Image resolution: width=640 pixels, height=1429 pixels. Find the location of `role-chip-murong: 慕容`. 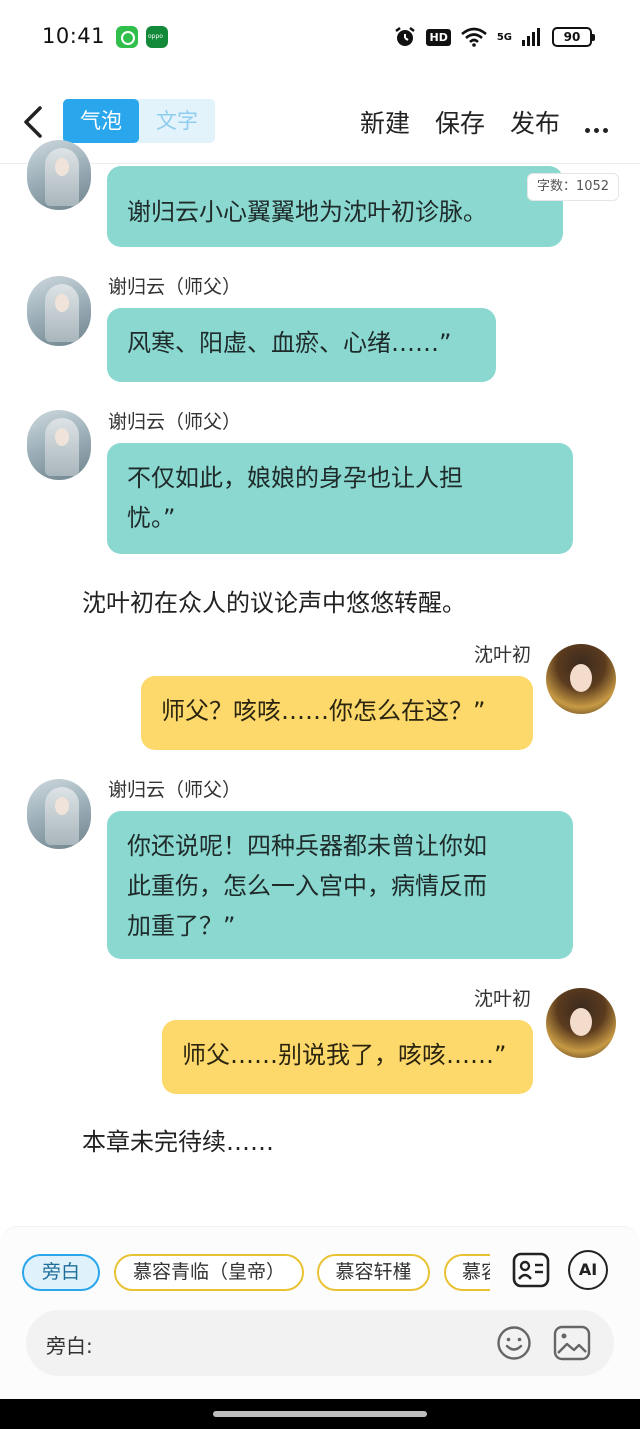

role-chip-murong: 慕容 is located at coordinates (467, 1272).